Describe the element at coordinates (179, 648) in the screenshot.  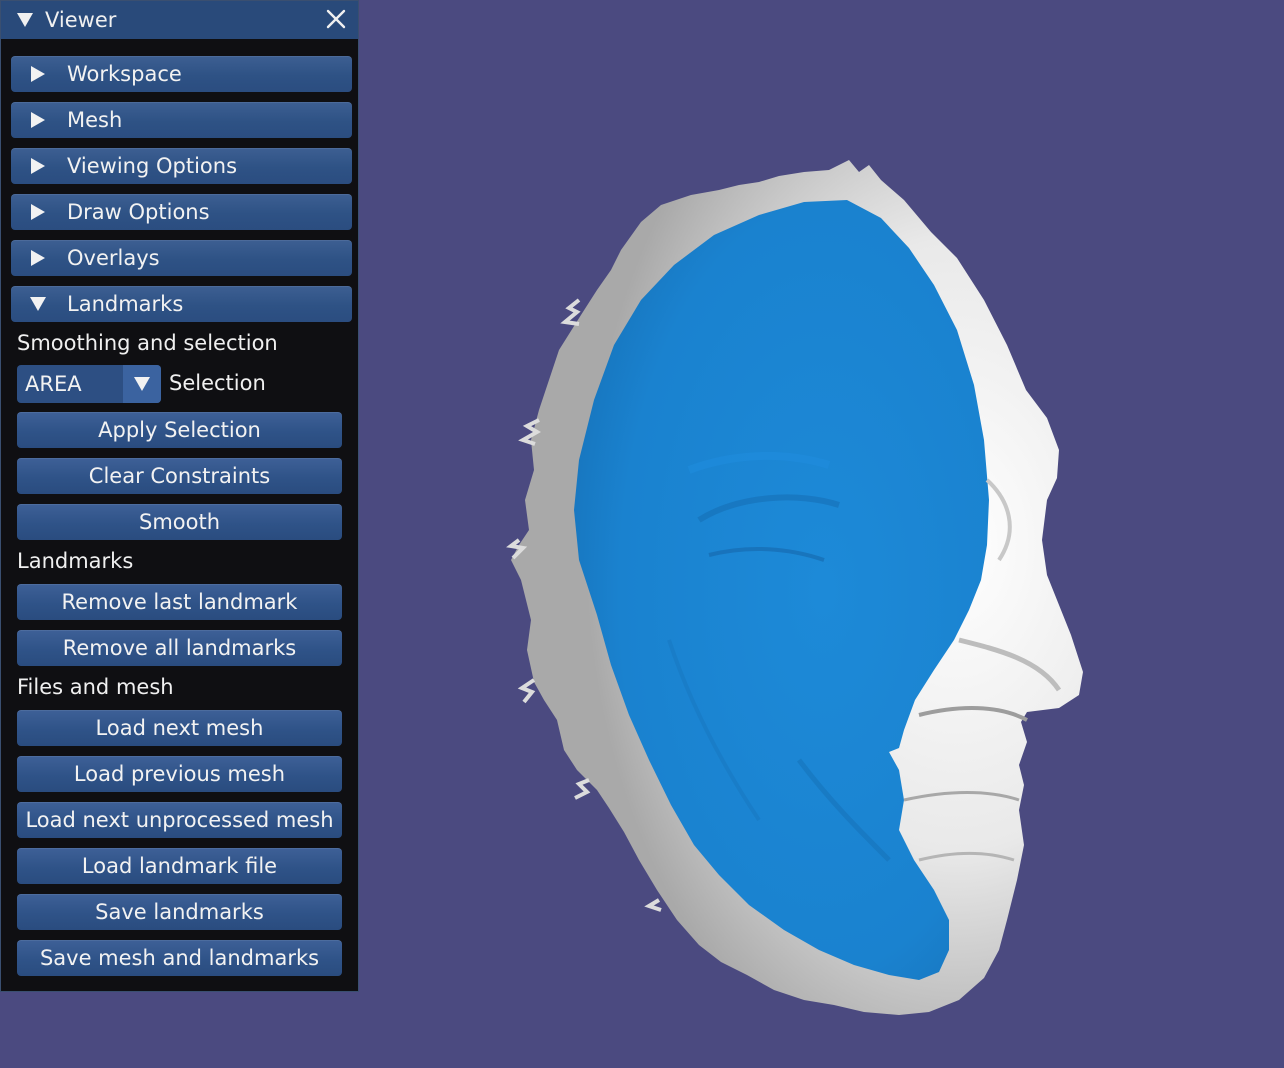
I see `remove-all-landmarks-button: Remove all landmarks` at that location.